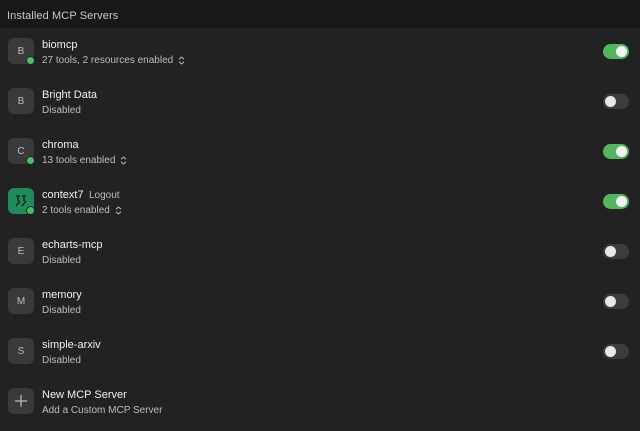 The image size is (640, 431). Describe the element at coordinates (60, 45) in the screenshot. I see `server-name: biomcp` at that location.